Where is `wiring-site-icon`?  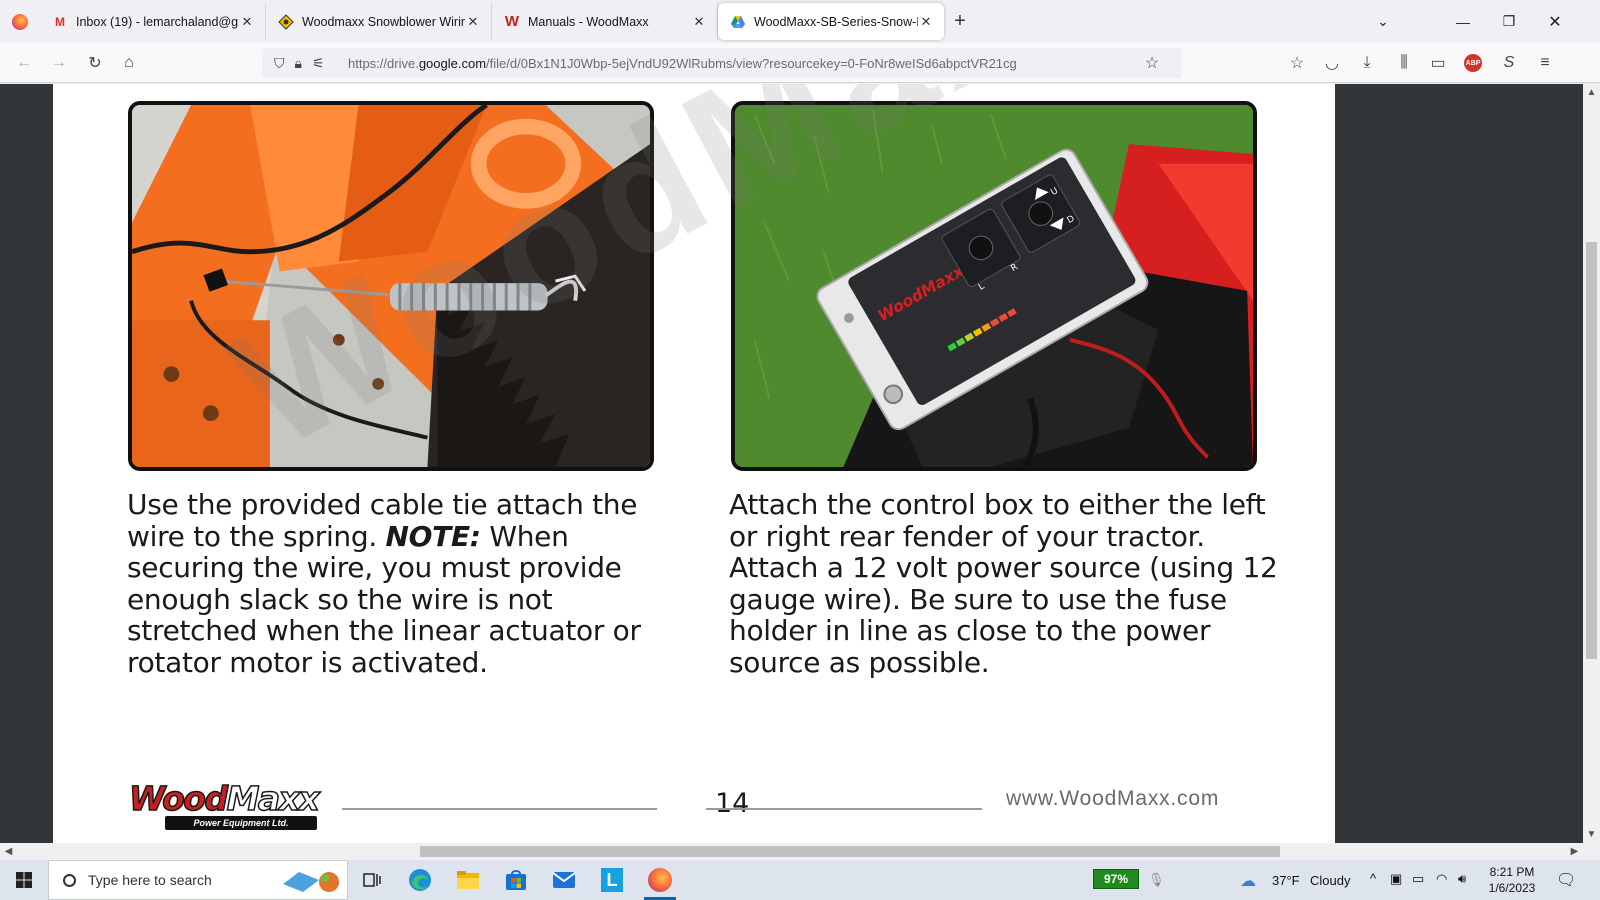 wiring-site-icon is located at coordinates (286, 21).